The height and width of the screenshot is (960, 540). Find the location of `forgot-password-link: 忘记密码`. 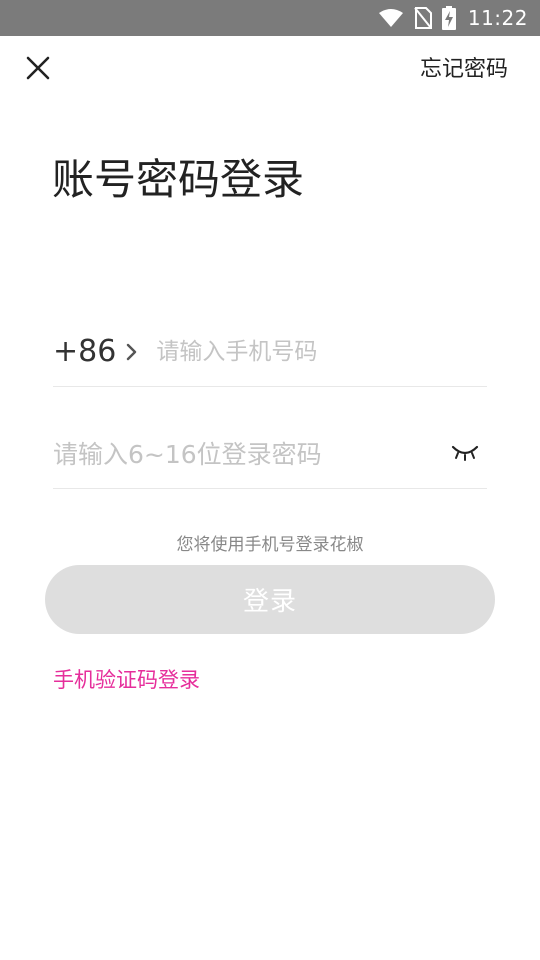

forgot-password-link: 忘记密码 is located at coordinates (464, 70).